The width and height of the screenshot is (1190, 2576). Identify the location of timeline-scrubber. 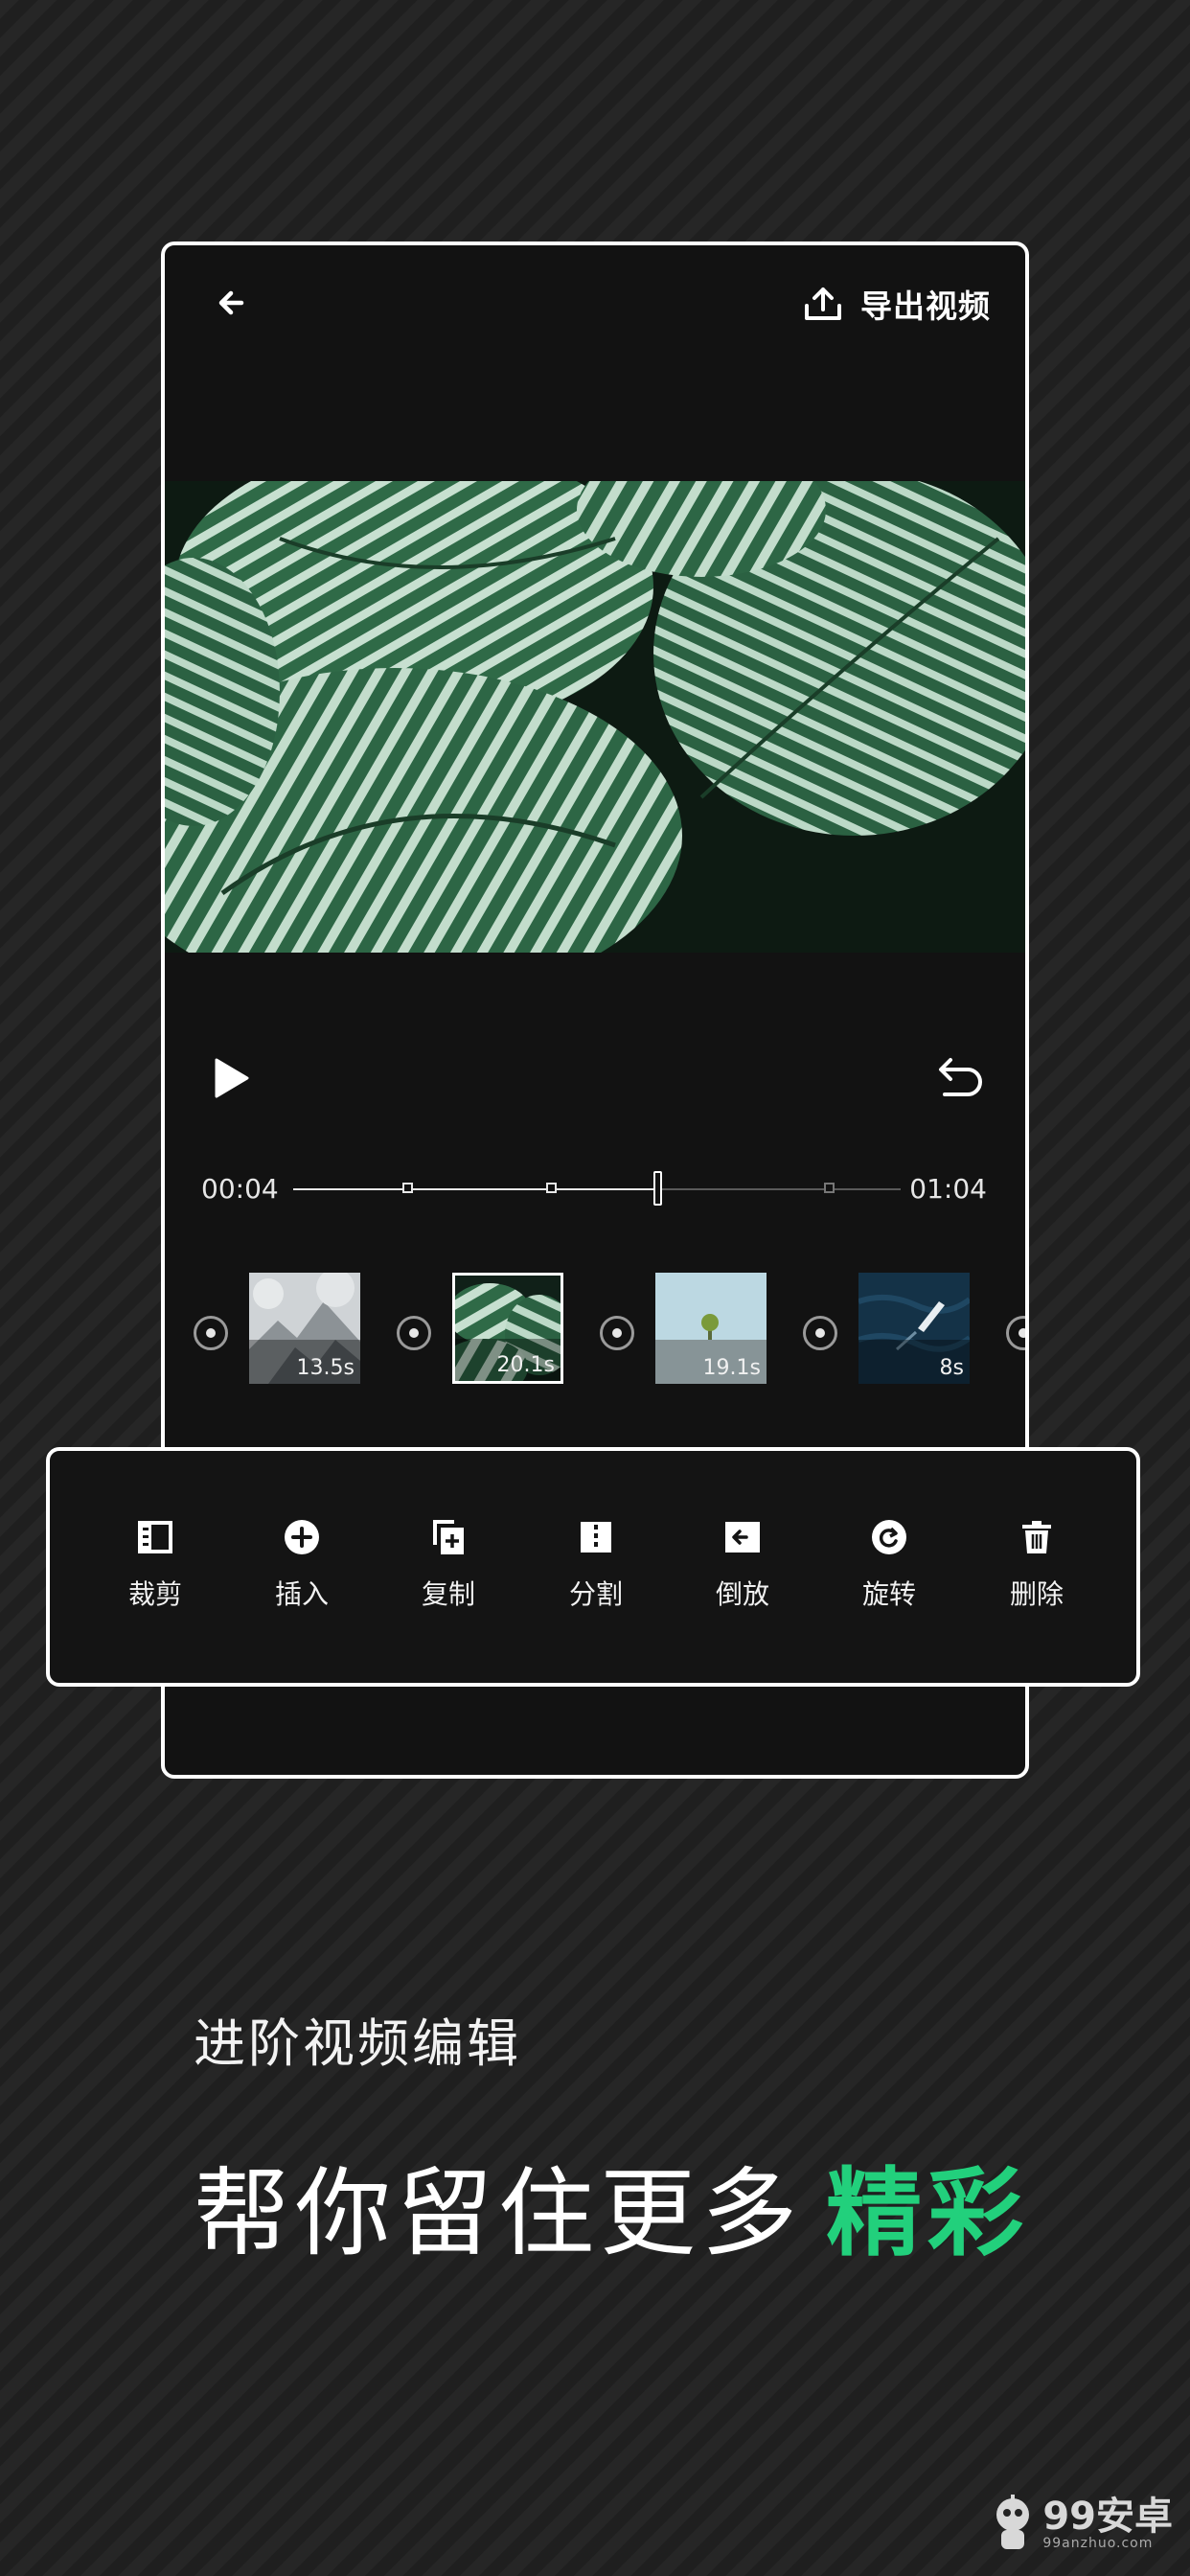
(597, 1189).